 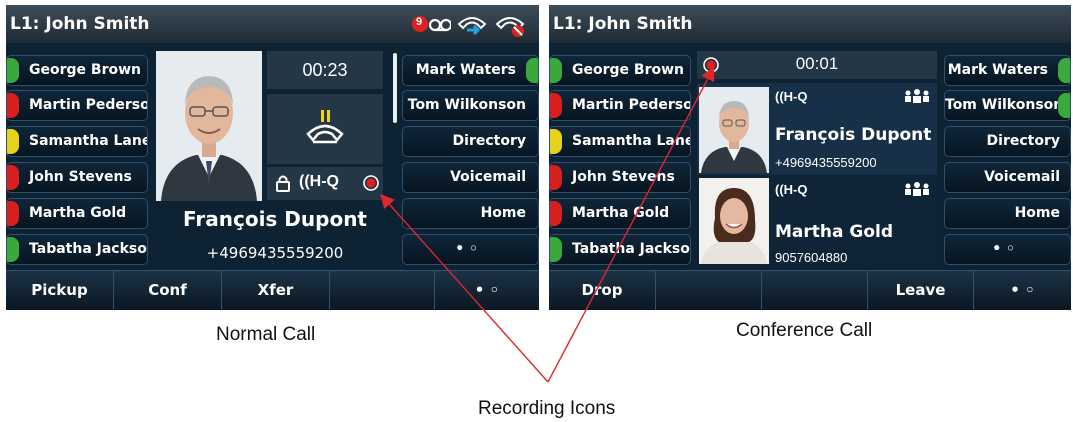 What do you see at coordinates (811, 257) in the screenshot?
I see `participant-number: 9057604880` at bounding box center [811, 257].